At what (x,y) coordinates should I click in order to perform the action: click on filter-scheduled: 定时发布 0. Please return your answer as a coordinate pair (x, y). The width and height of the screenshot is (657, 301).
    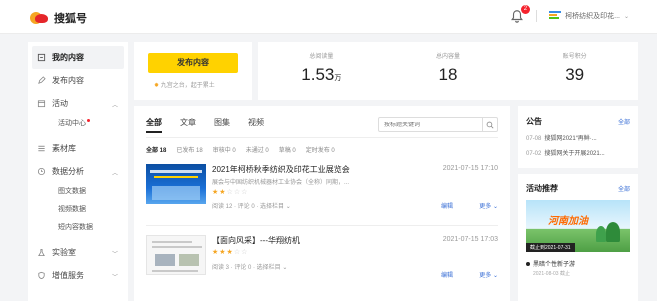
    Looking at the image, I should click on (320, 149).